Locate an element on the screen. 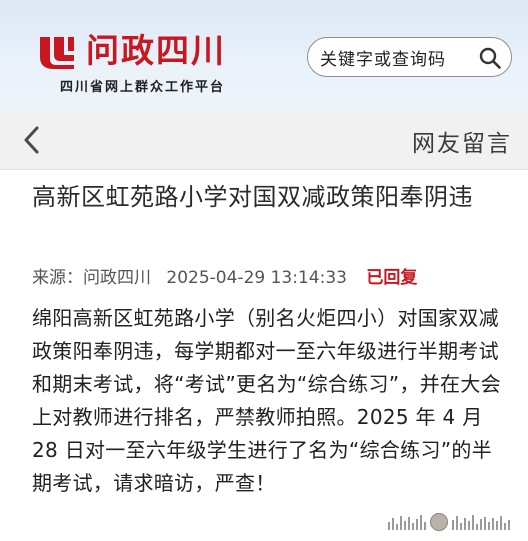 The height and width of the screenshot is (541, 528). chevron-left-icon is located at coordinates (31, 140).